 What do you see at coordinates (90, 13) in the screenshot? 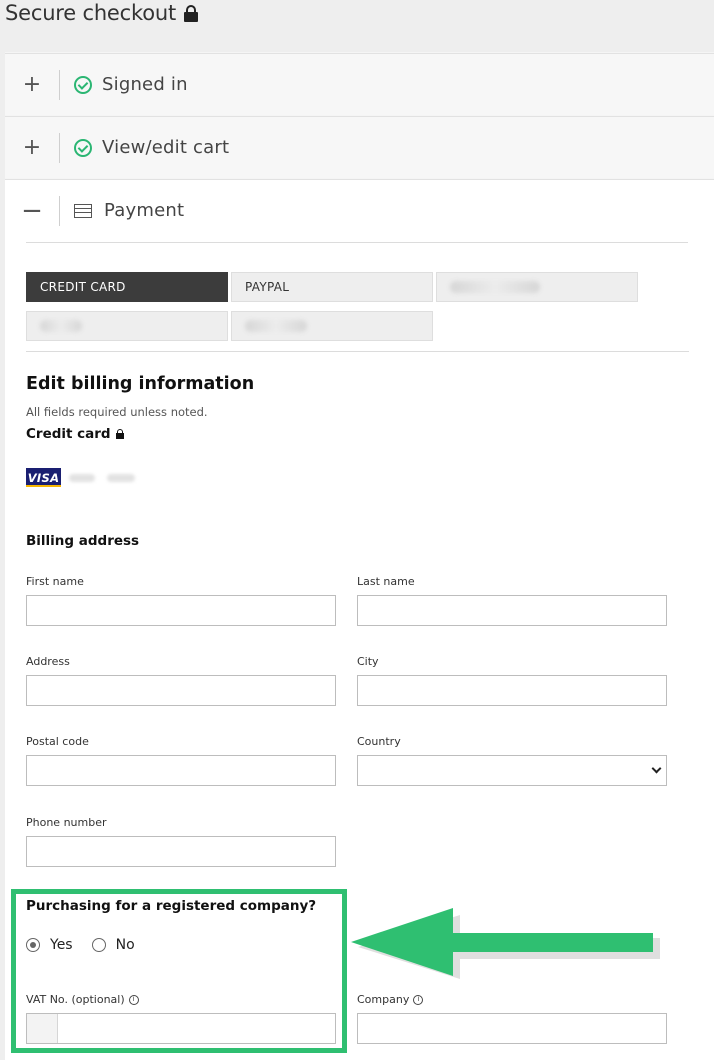
I see `page-title-text: Secure checkout` at bounding box center [90, 13].